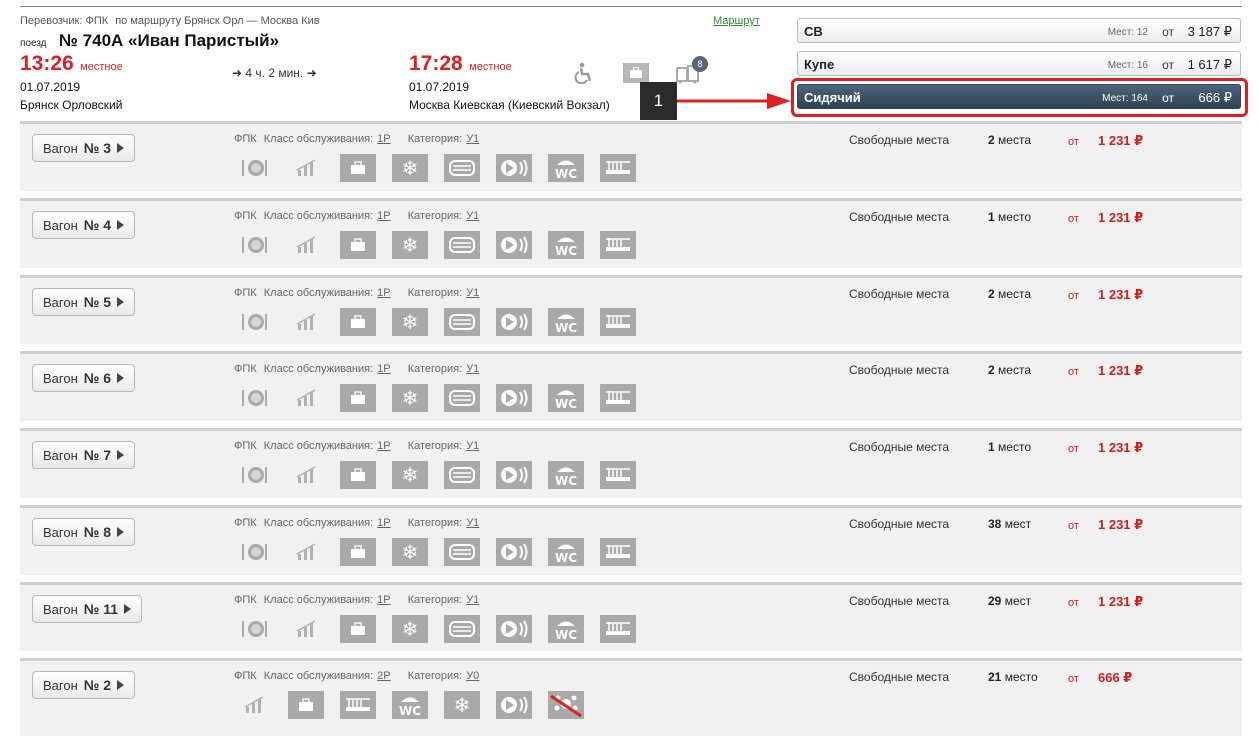 Image resolution: width=1259 pixels, height=741 pixels. Describe the element at coordinates (97, 455) in the screenshot. I see `car-number: № 7` at that location.